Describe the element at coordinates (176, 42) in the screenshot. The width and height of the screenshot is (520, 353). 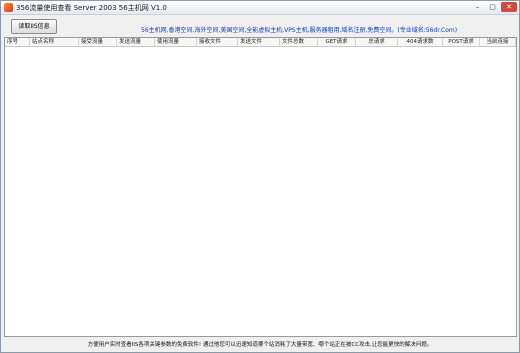
I see `column-header: 使用流量` at that location.